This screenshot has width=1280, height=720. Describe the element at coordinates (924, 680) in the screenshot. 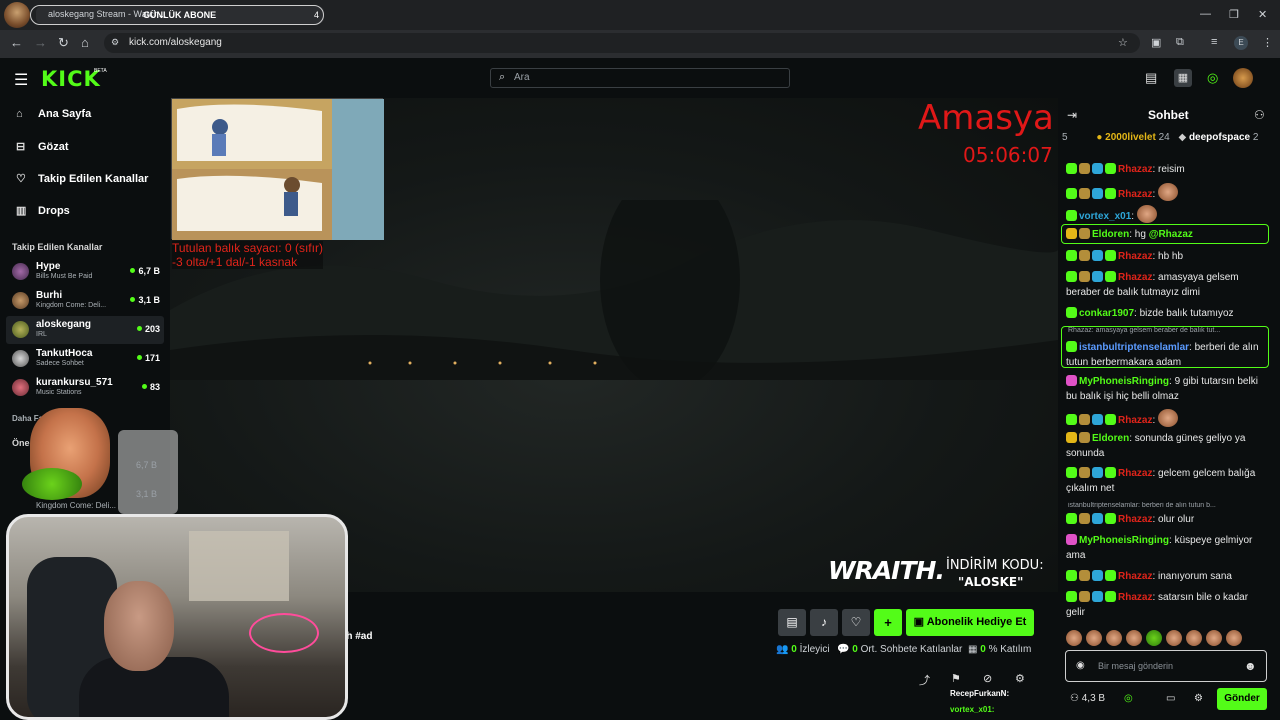

I see `share-icon: ⤴` at that location.